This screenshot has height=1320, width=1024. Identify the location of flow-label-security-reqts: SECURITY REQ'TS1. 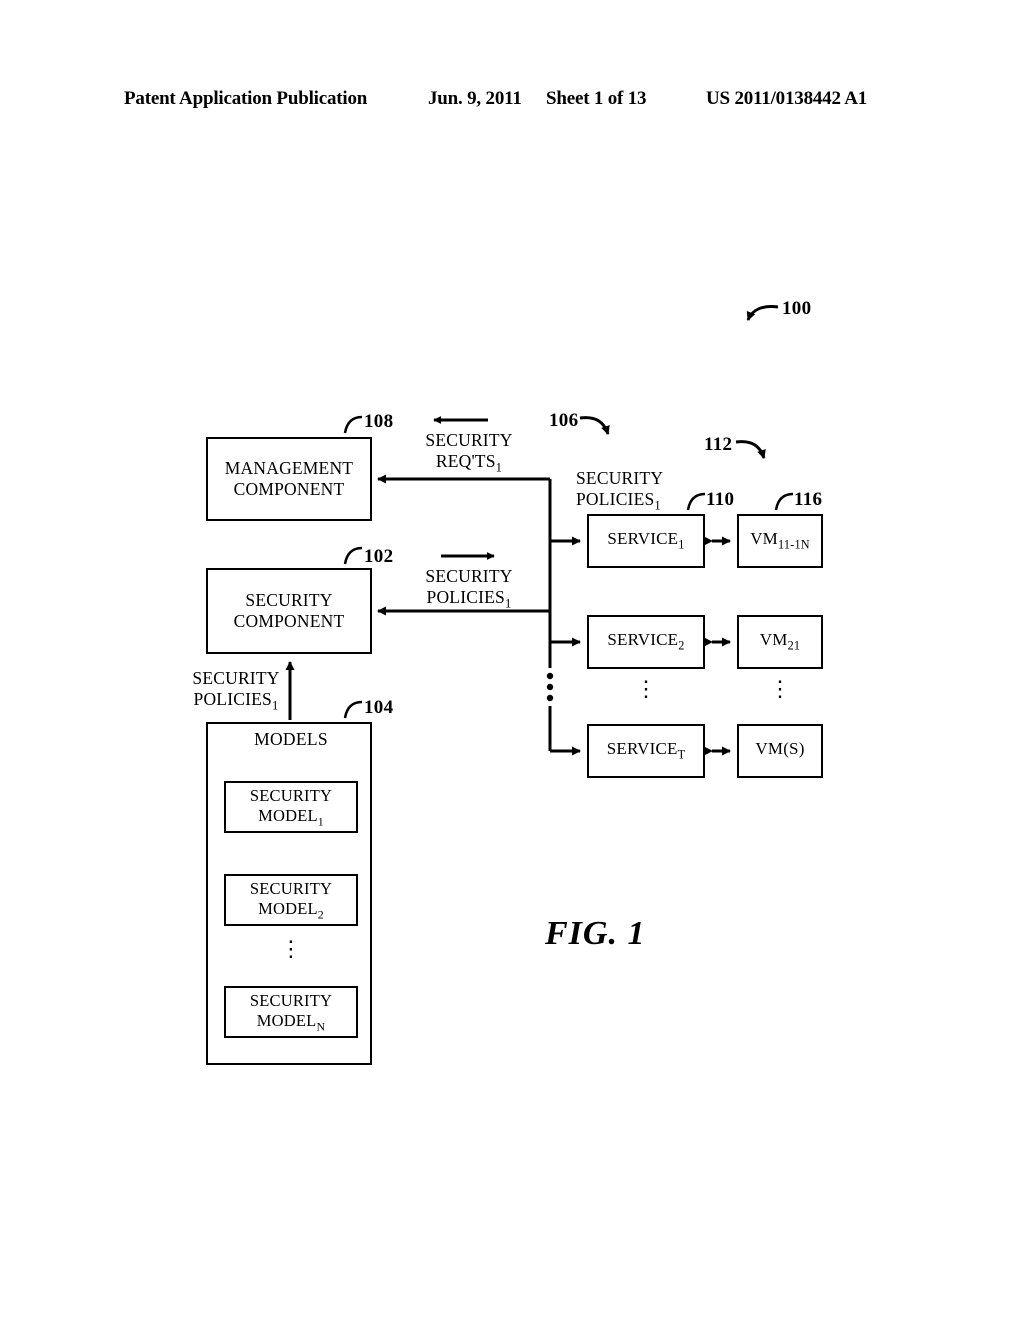
(469, 453).